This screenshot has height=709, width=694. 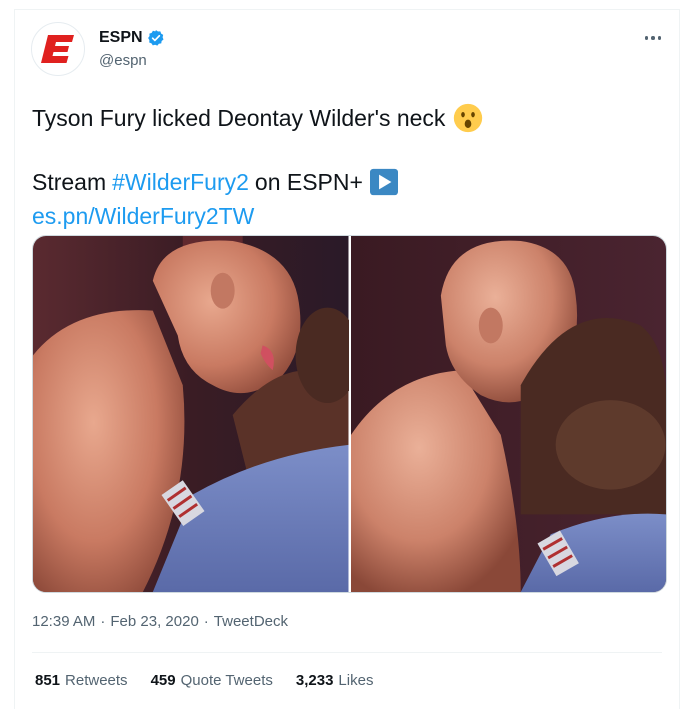 What do you see at coordinates (239, 118) in the screenshot?
I see `tweet-text: Tyson Fury licked Deontay Wilder's neck` at bounding box center [239, 118].